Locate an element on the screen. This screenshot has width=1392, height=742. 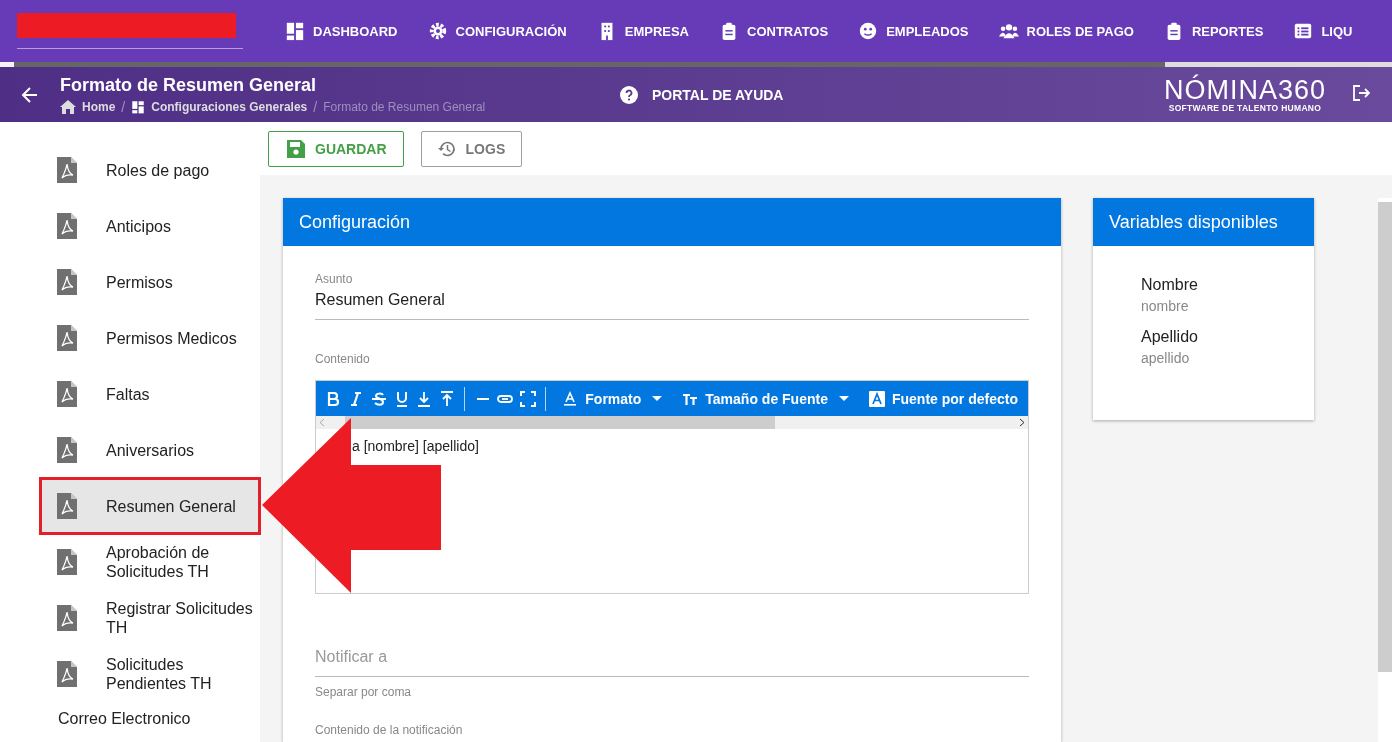
field-label: Asunto is located at coordinates (334, 279).